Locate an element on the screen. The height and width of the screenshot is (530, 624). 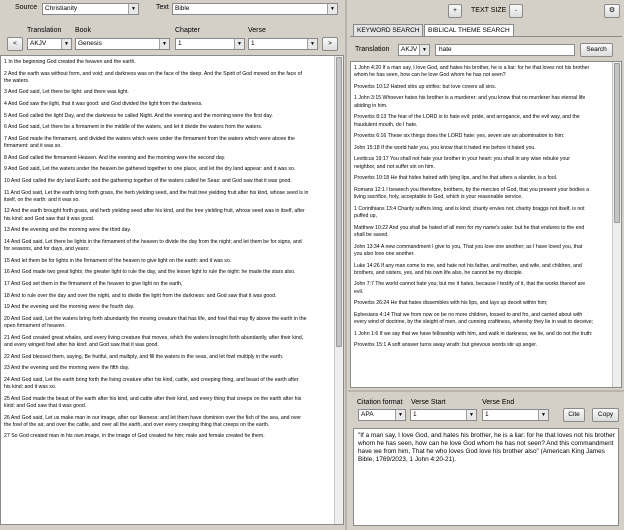
tab-keyword-search: KEYWORD SEARCH is located at coordinates (388, 30).